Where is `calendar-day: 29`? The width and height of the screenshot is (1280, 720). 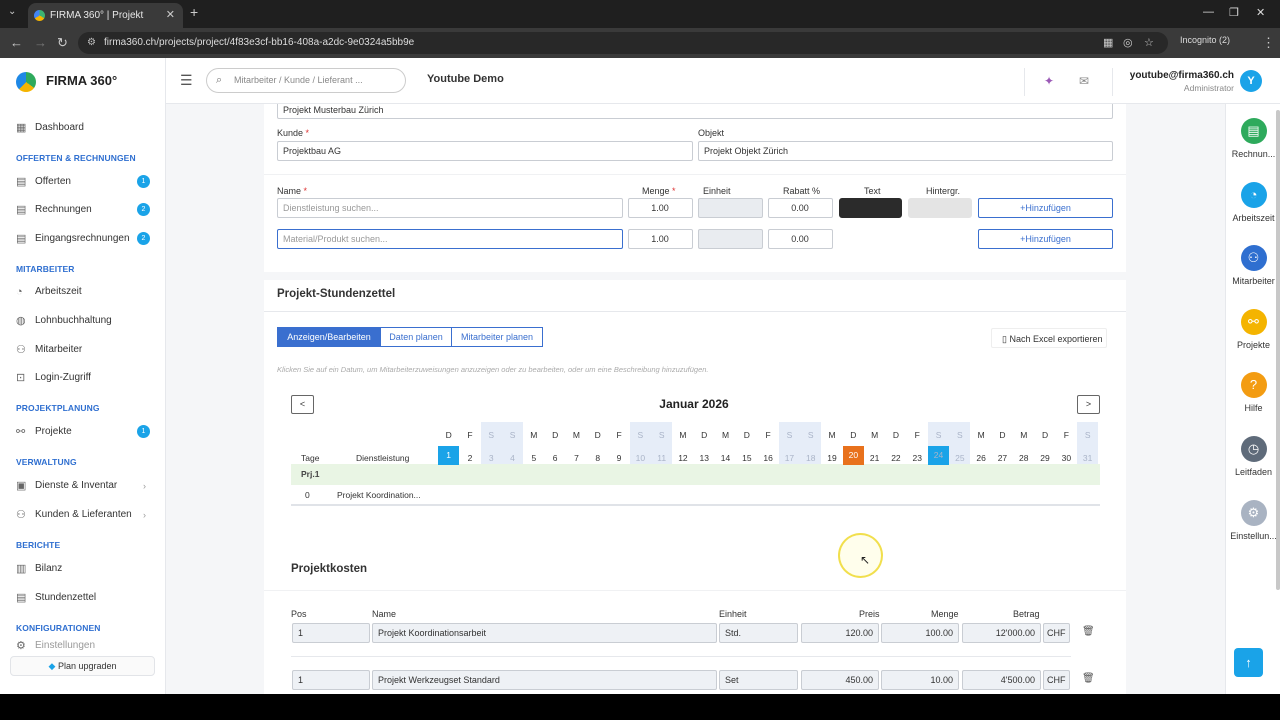
calendar-day: 29 is located at coordinates (1044, 458).